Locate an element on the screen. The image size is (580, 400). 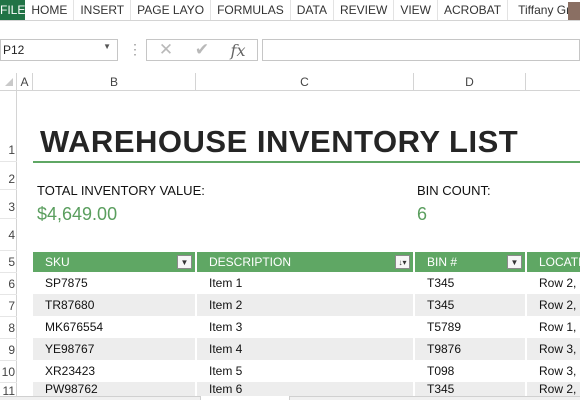
row-header-10: 10 is located at coordinates (8, 372).